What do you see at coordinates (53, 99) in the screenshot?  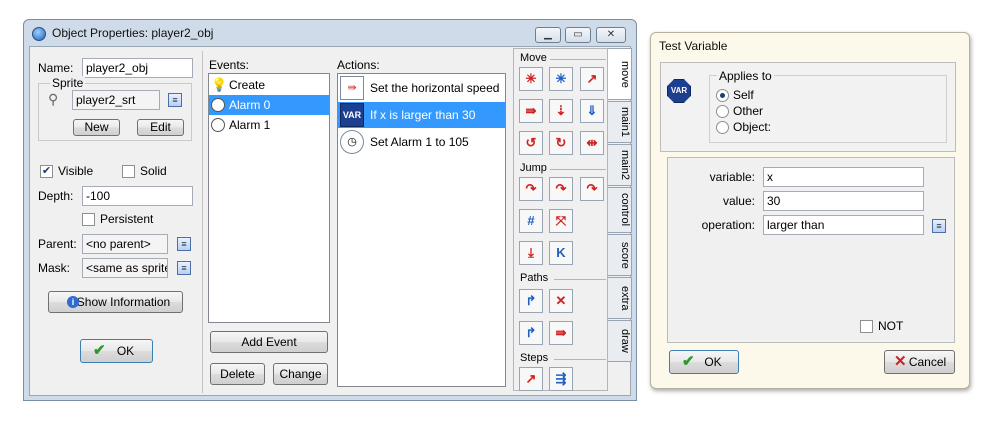 I see `sprite-pin-icon: ⚲` at bounding box center [53, 99].